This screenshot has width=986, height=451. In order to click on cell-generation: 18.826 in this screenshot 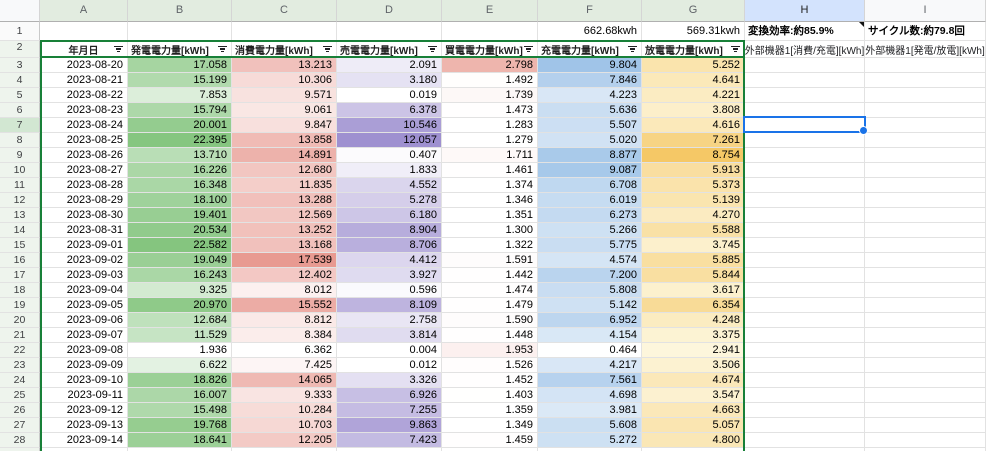, I will do `click(180, 380)`.